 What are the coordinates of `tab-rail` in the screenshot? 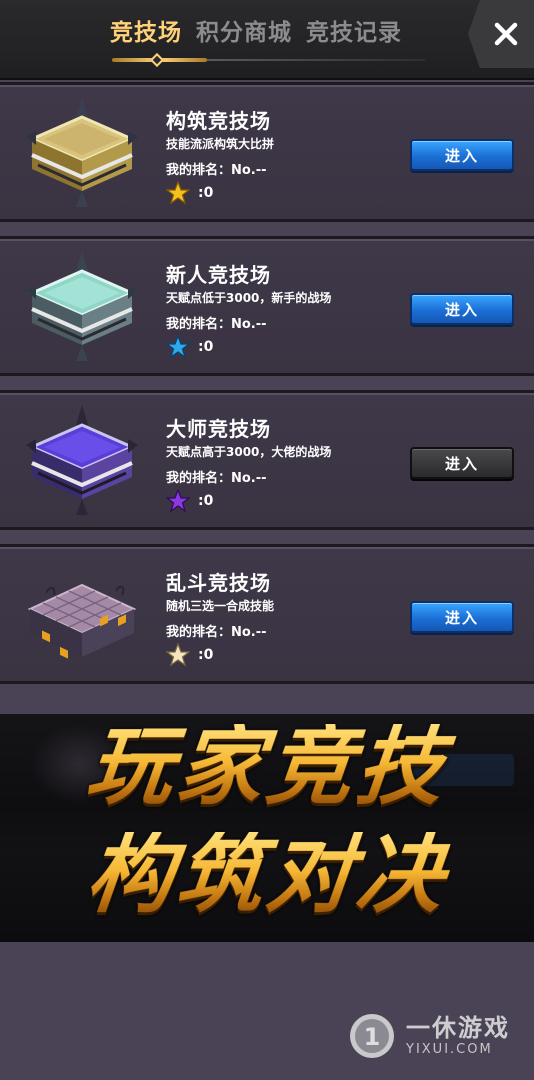 It's located at (315, 60).